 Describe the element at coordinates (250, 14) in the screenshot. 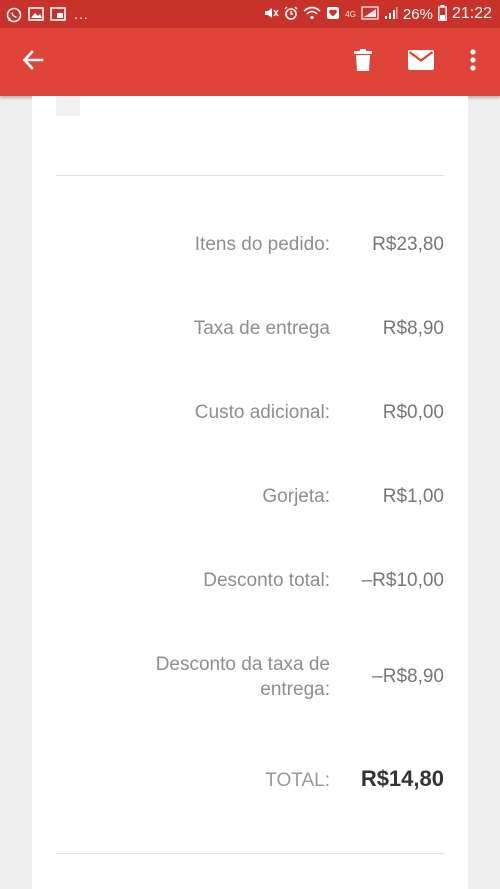

I see `status-bar: ... 4G 26% 21:22` at that location.